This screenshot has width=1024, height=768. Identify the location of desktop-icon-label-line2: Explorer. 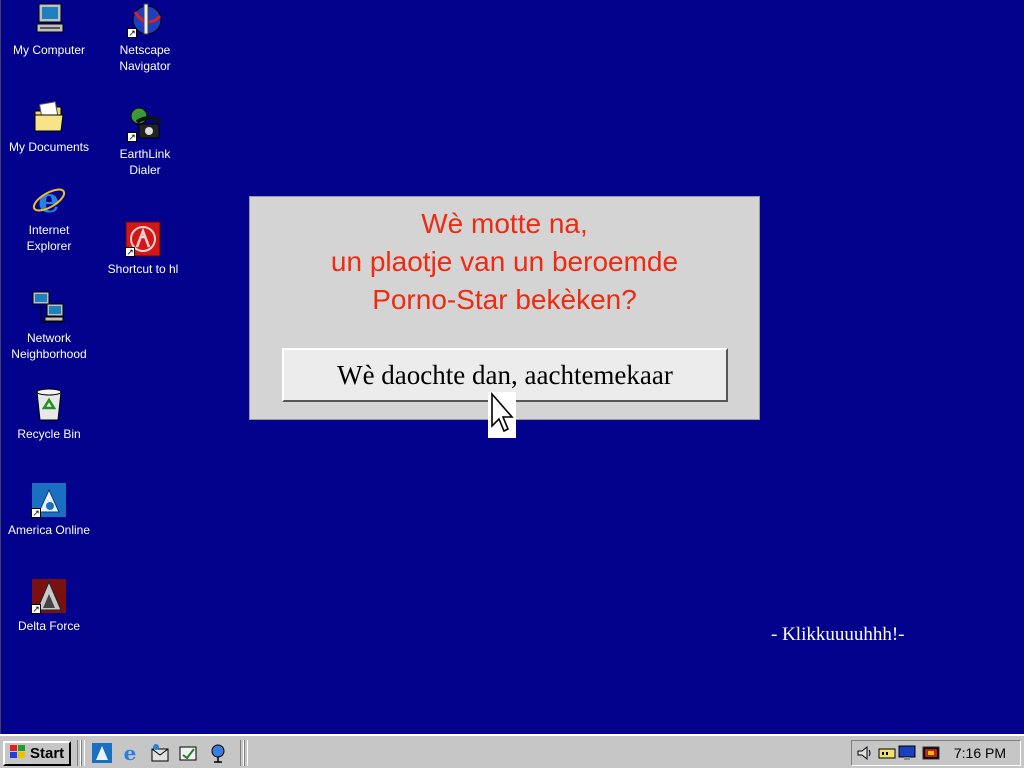
(49, 246).